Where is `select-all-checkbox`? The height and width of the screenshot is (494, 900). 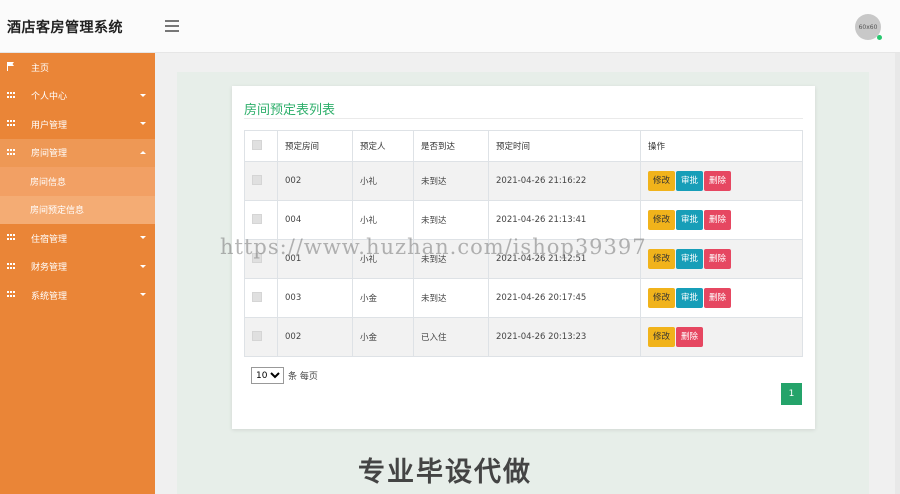
select-all-checkbox is located at coordinates (257, 144).